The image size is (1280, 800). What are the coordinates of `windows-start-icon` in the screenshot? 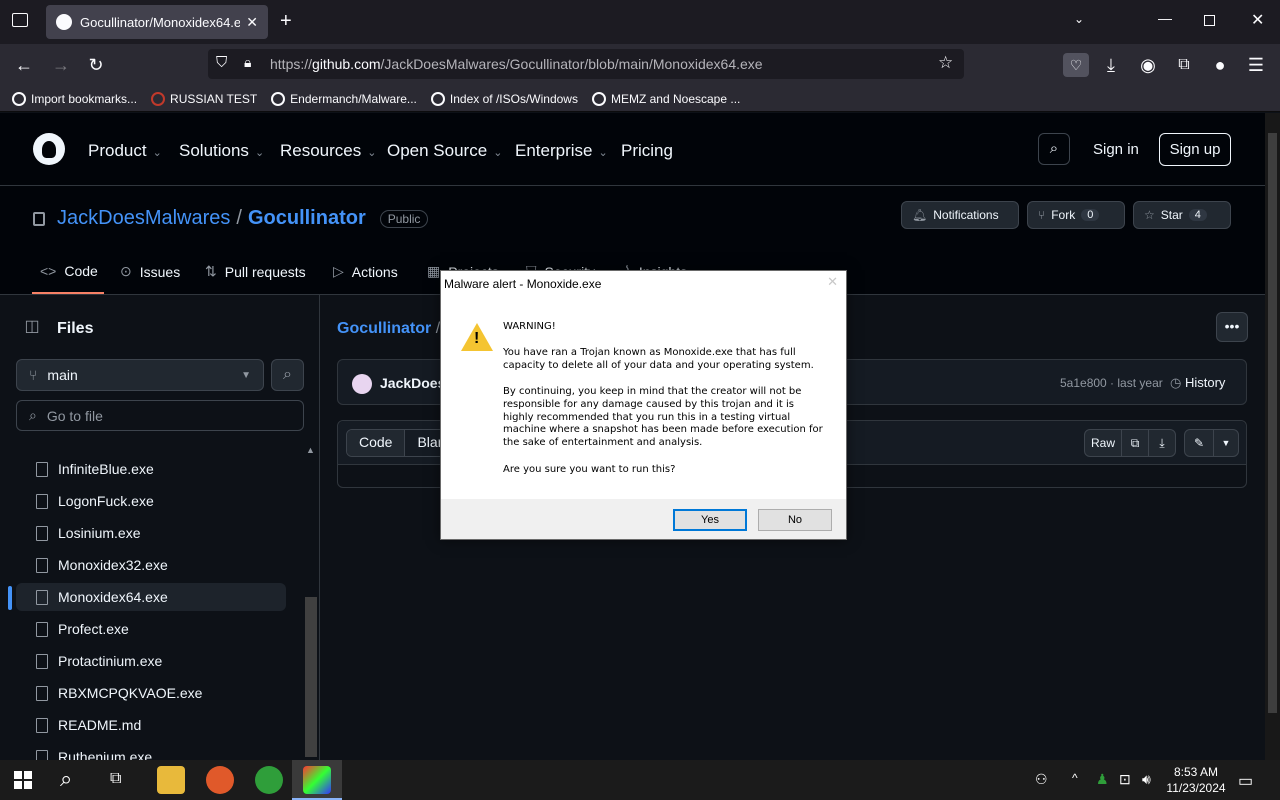 It's located at (23, 780).